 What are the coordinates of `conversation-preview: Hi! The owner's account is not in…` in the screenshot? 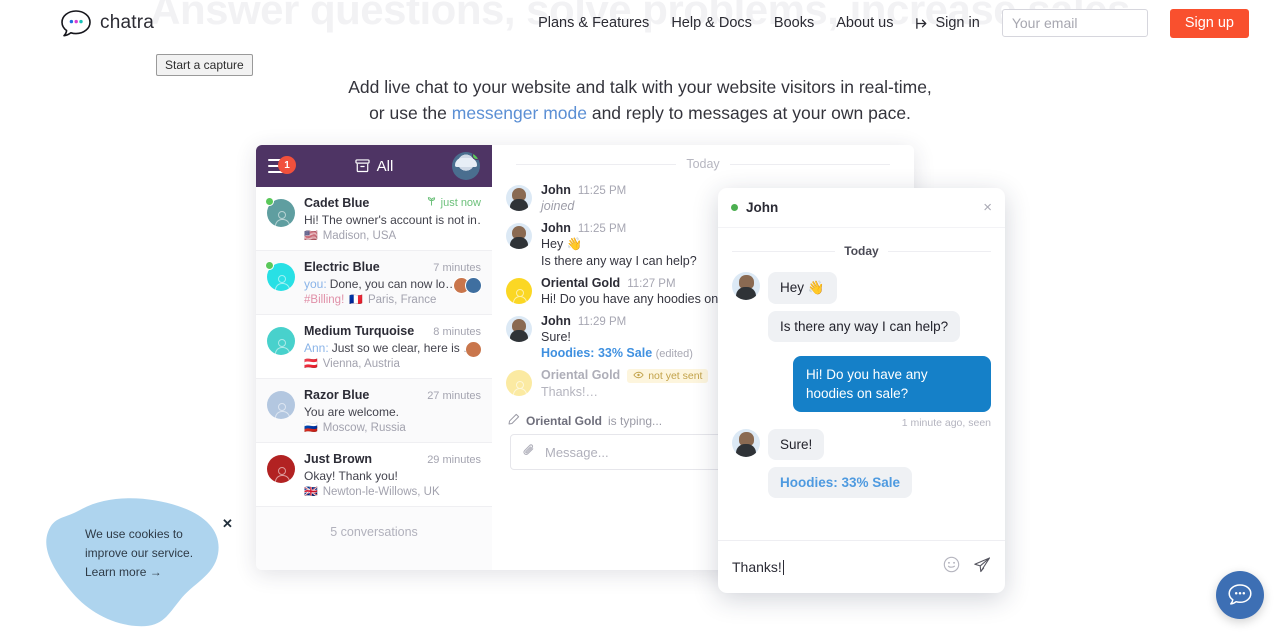 It's located at (392, 220).